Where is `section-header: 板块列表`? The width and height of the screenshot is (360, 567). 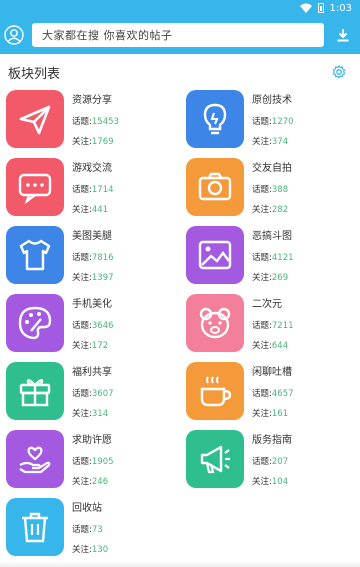 section-header: 板块列表 is located at coordinates (180, 72).